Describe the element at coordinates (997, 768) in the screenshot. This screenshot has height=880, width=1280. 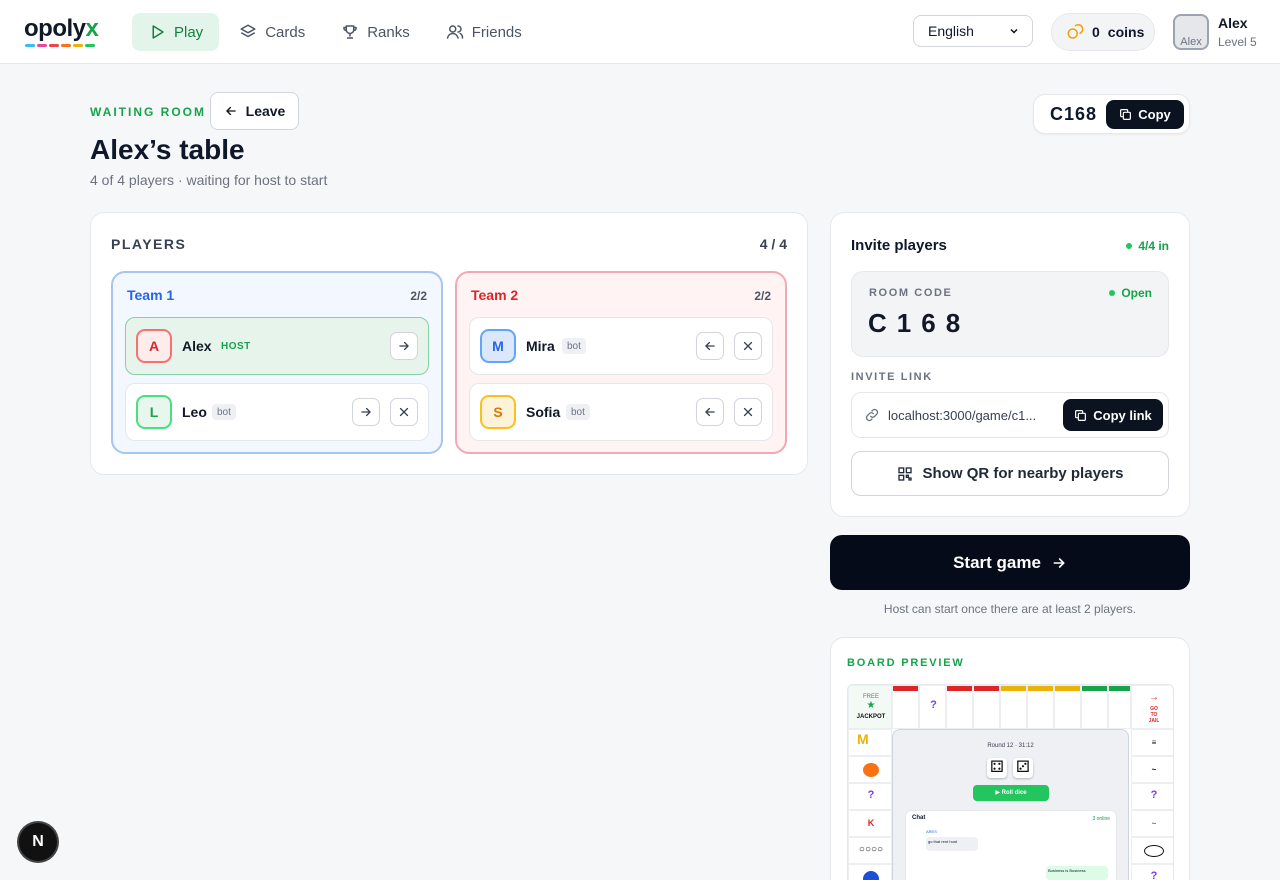
I see `die-icon: ⚃` at that location.